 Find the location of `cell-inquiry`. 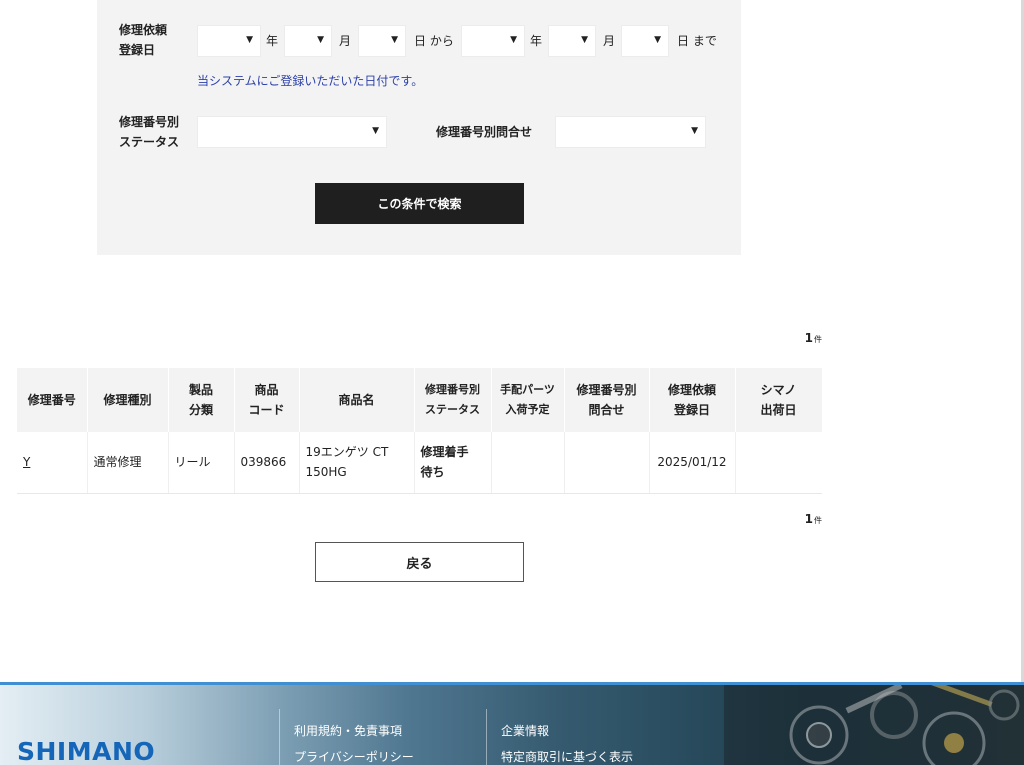

cell-inquiry is located at coordinates (607, 463).